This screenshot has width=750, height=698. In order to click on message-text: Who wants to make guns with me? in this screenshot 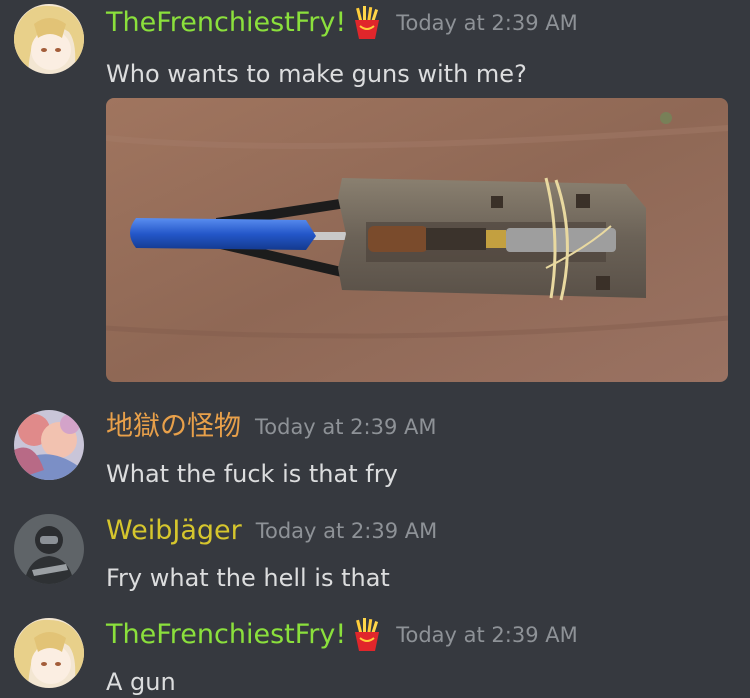, I will do `click(316, 74)`.